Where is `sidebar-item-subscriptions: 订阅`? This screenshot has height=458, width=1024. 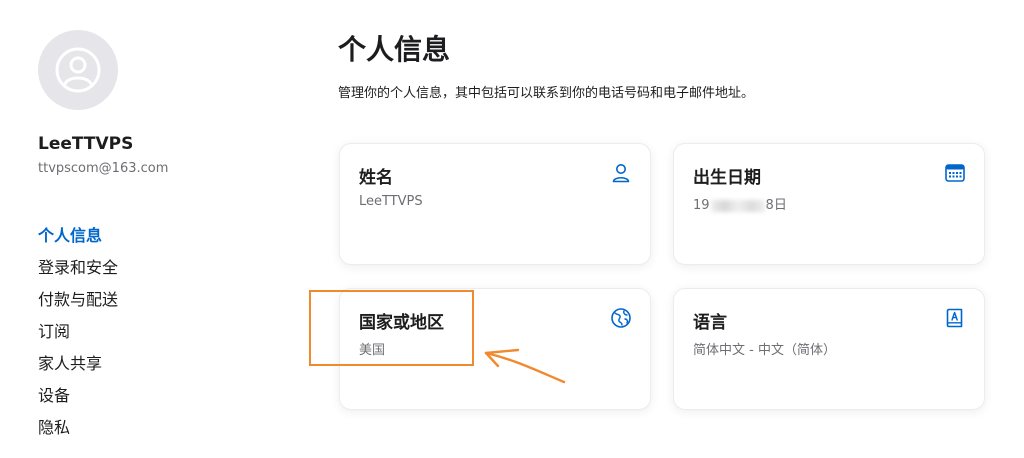 sidebar-item-subscriptions: 订阅 is located at coordinates (78, 332).